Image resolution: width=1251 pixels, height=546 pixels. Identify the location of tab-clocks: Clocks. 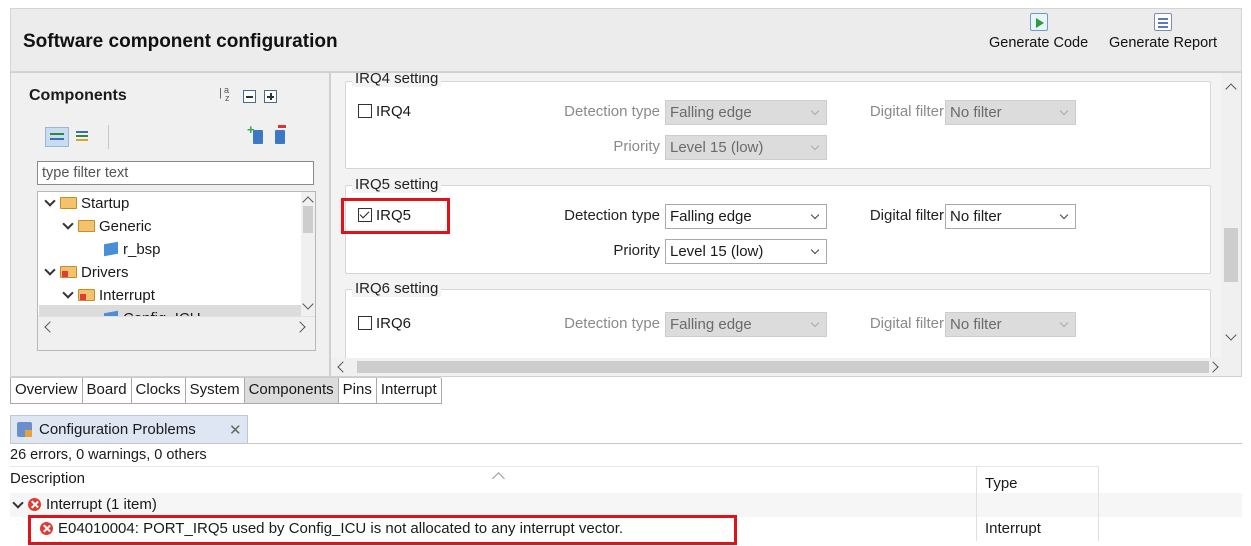
(158, 391).